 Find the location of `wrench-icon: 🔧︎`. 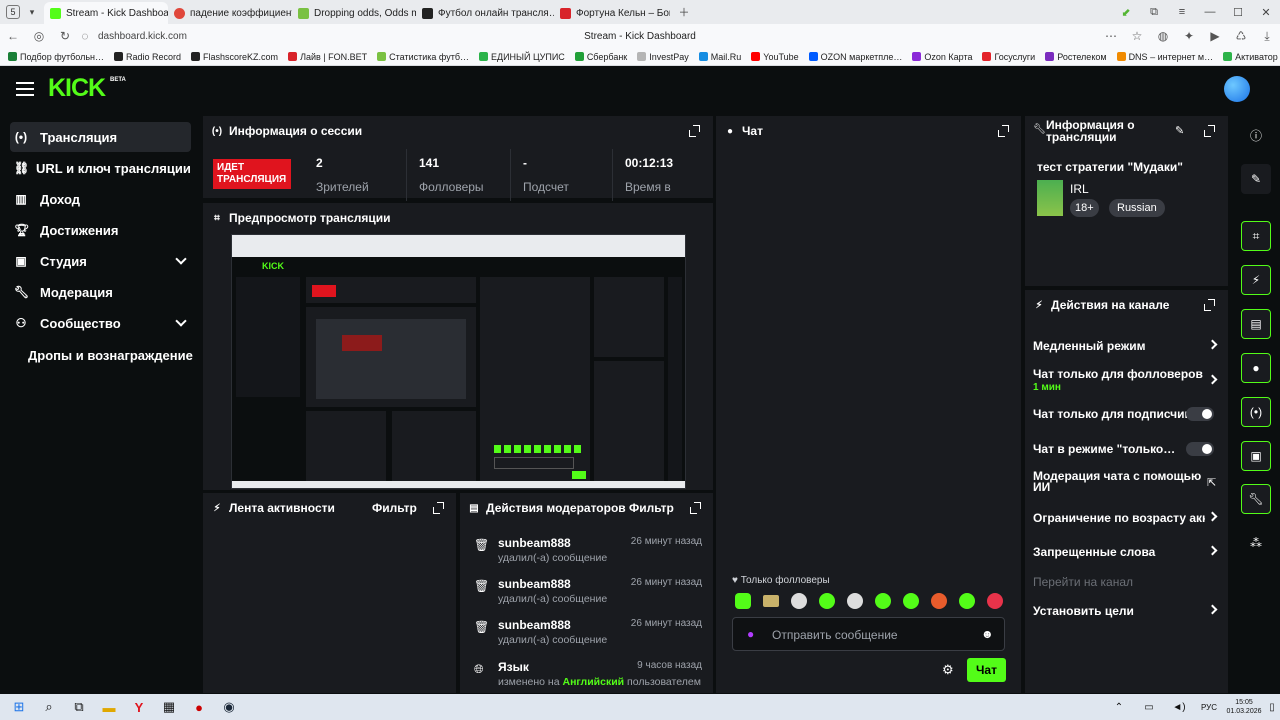

wrench-icon: 🔧︎ is located at coordinates (1256, 499).